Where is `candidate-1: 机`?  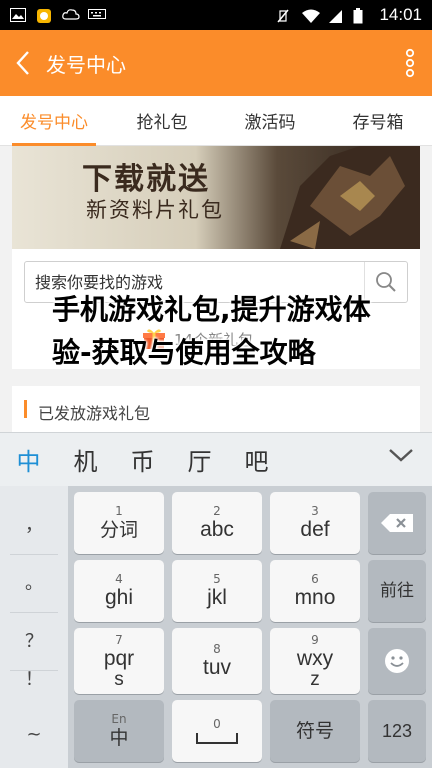 candidate-1: 机 is located at coordinates (85, 459).